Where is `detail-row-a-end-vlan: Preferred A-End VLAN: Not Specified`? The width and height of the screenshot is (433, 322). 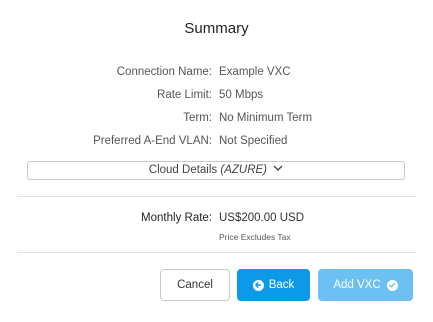
detail-row-a-end-vlan: Preferred A-End VLAN: Not Specified is located at coordinates (216, 144).